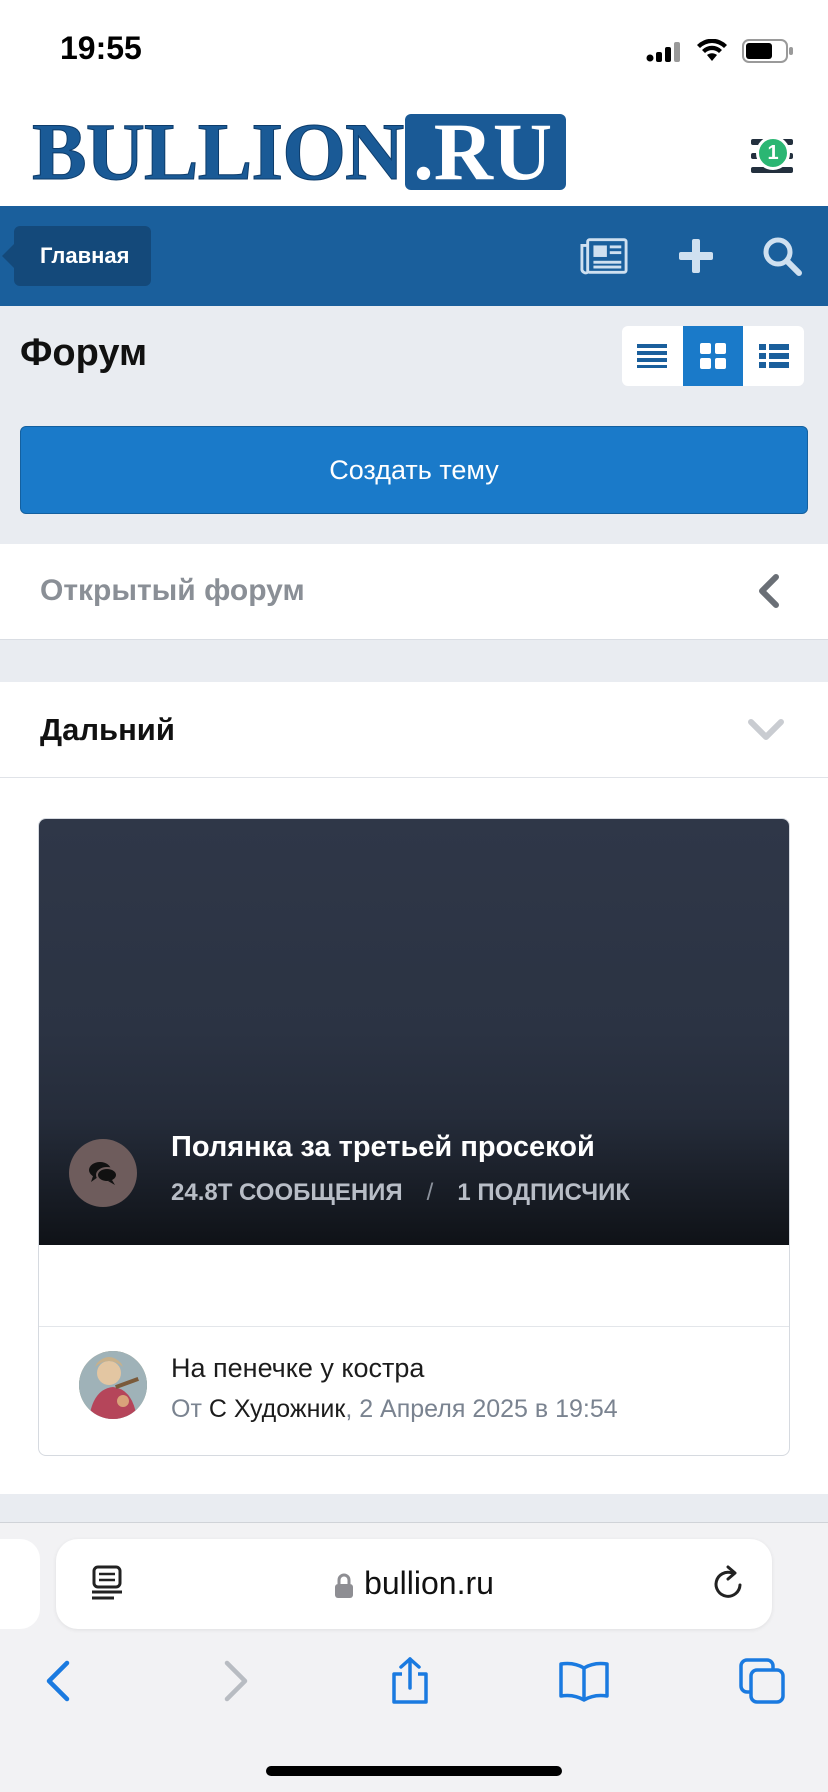 The width and height of the screenshot is (828, 1792). What do you see at coordinates (277, 1409) in the screenshot?
I see `last-post-author: С Художник` at bounding box center [277, 1409].